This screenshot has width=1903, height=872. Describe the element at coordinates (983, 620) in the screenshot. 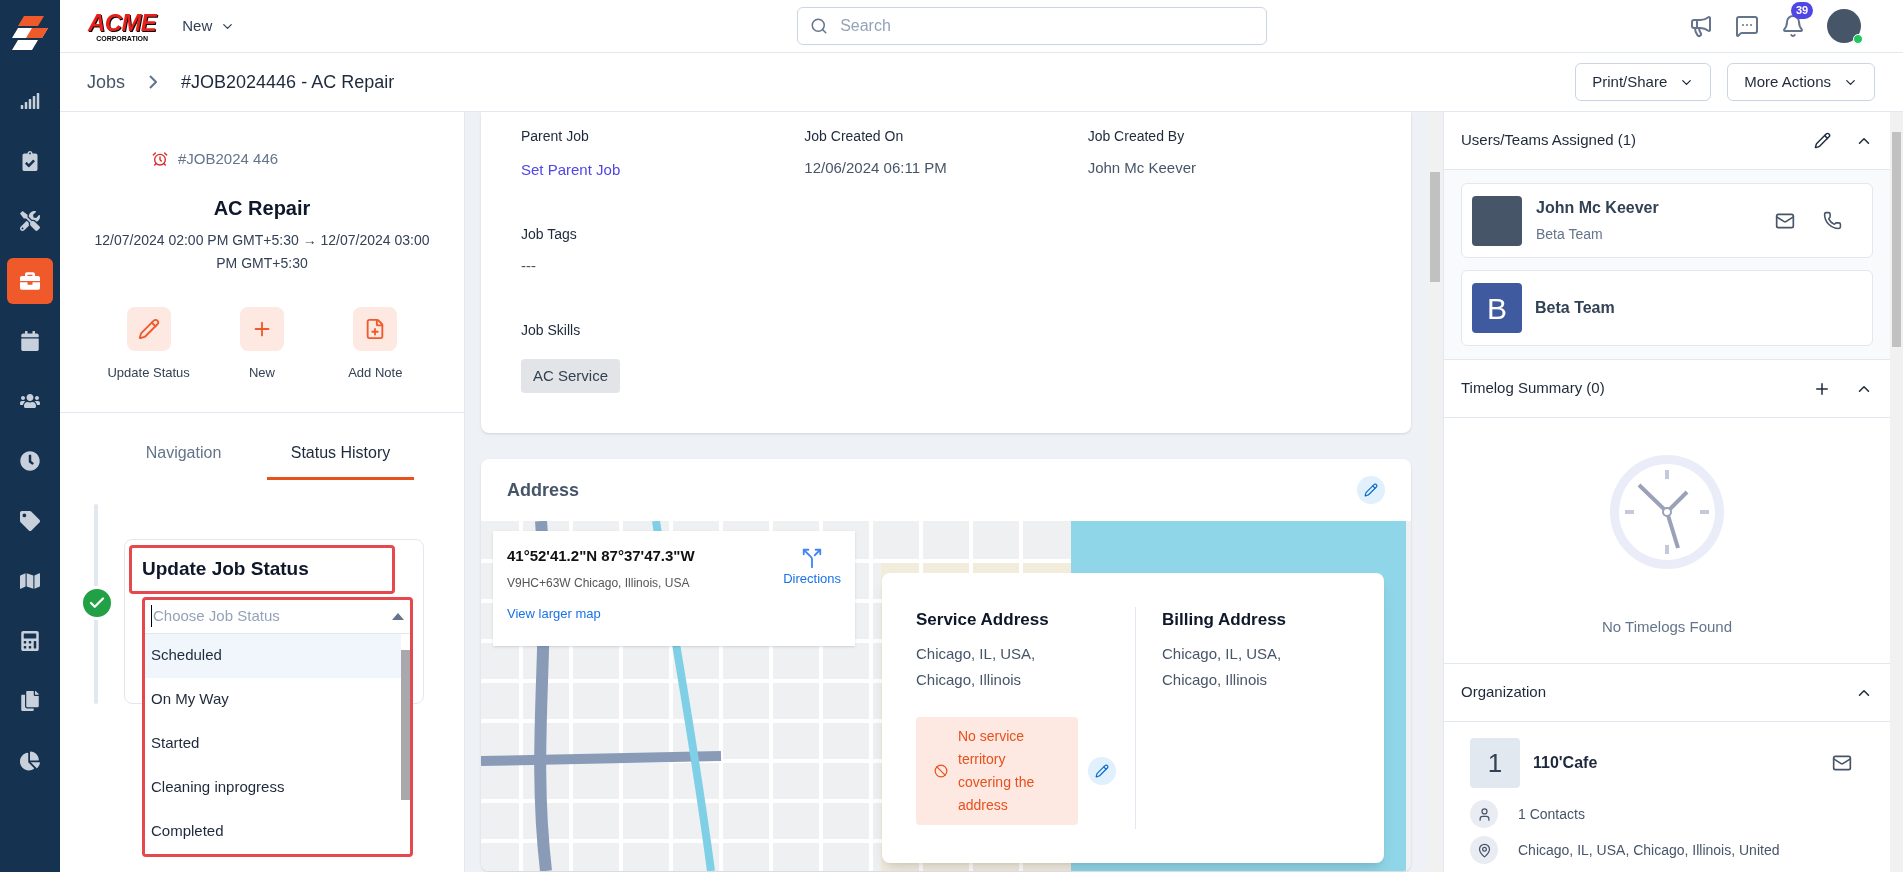

I see `service-address-heading: Service Address` at that location.